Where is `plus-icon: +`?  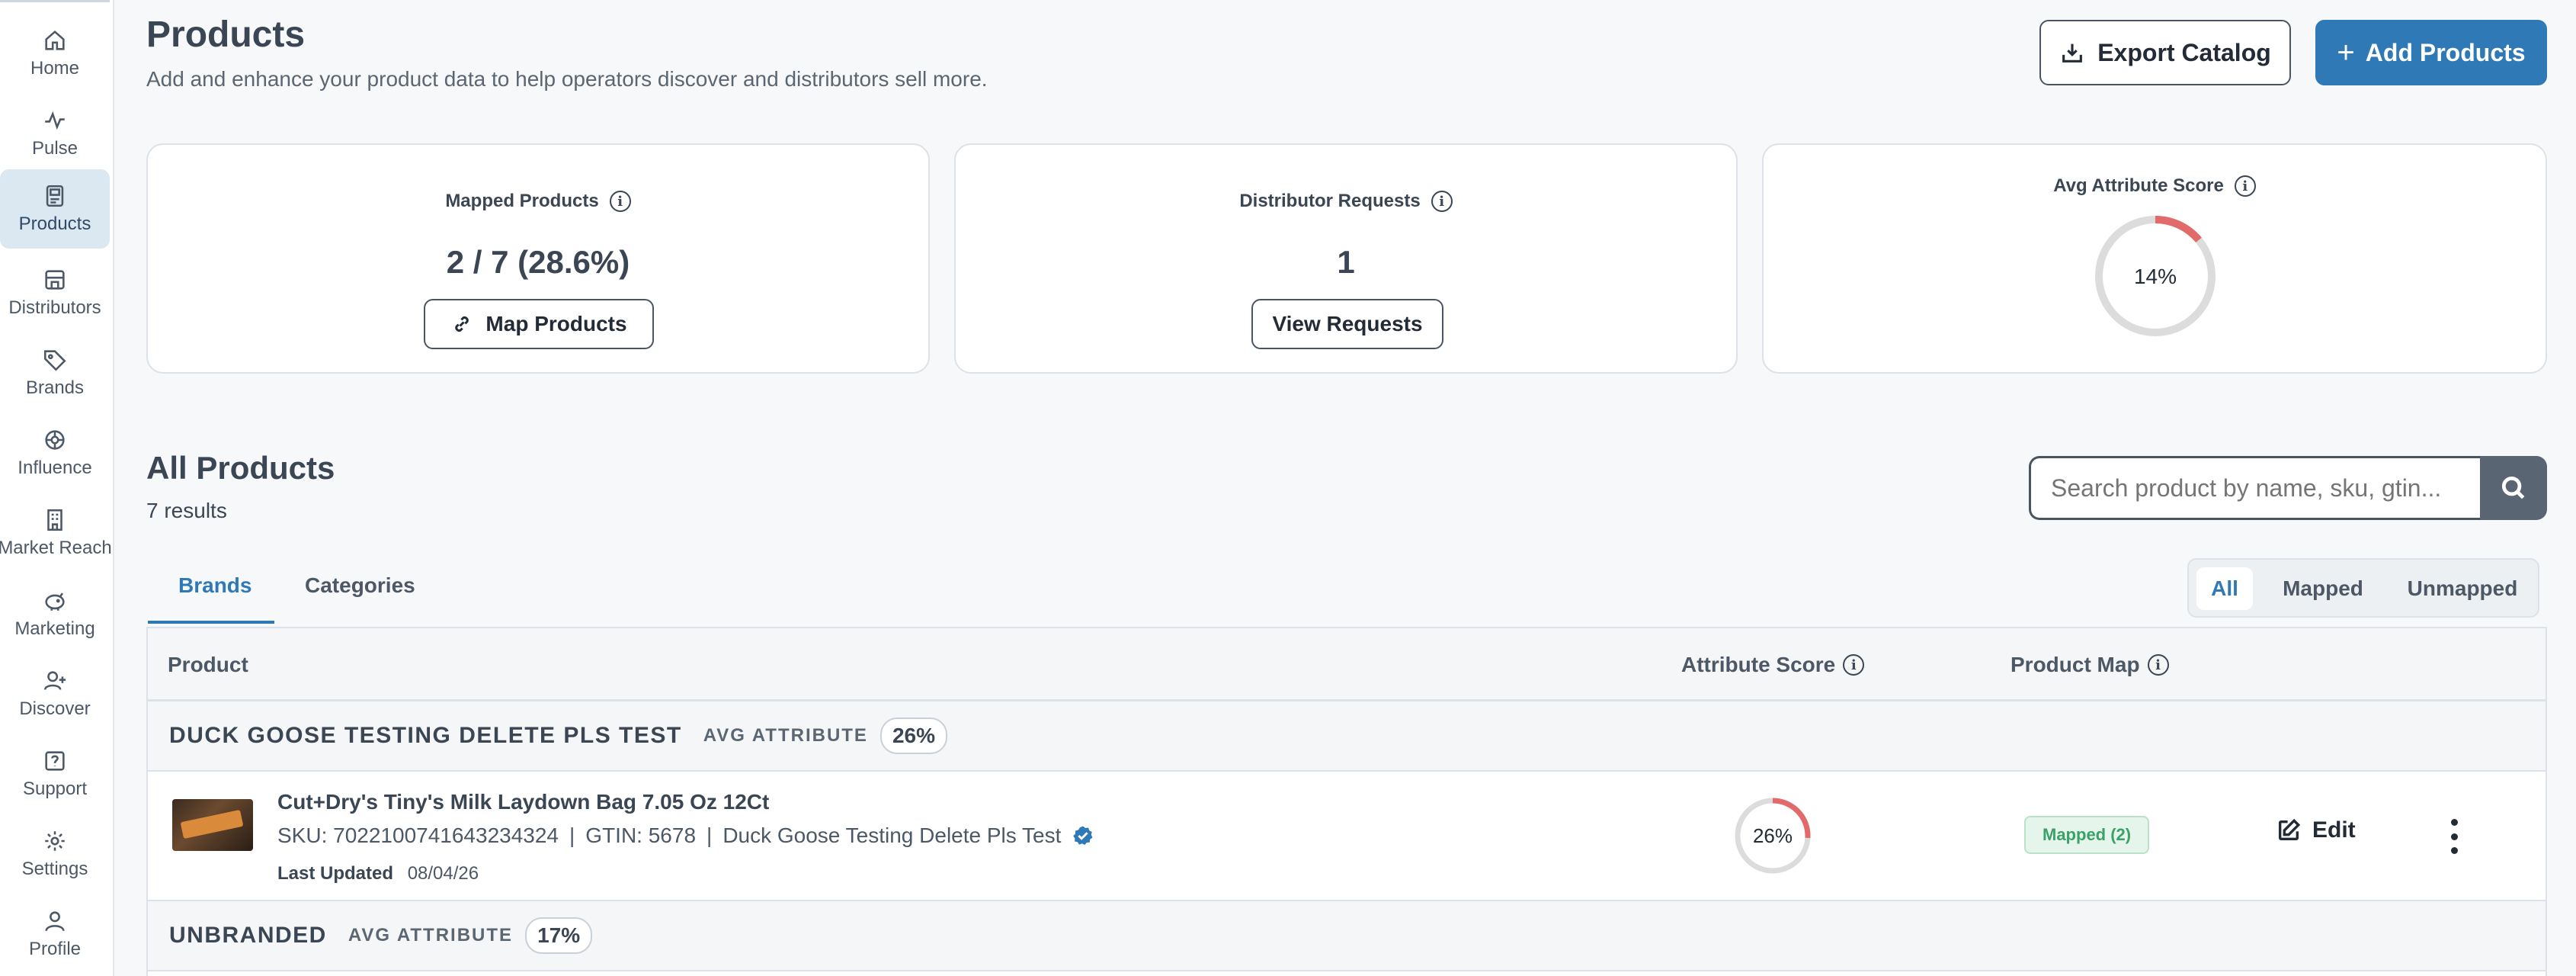
plus-icon: + is located at coordinates (2346, 52).